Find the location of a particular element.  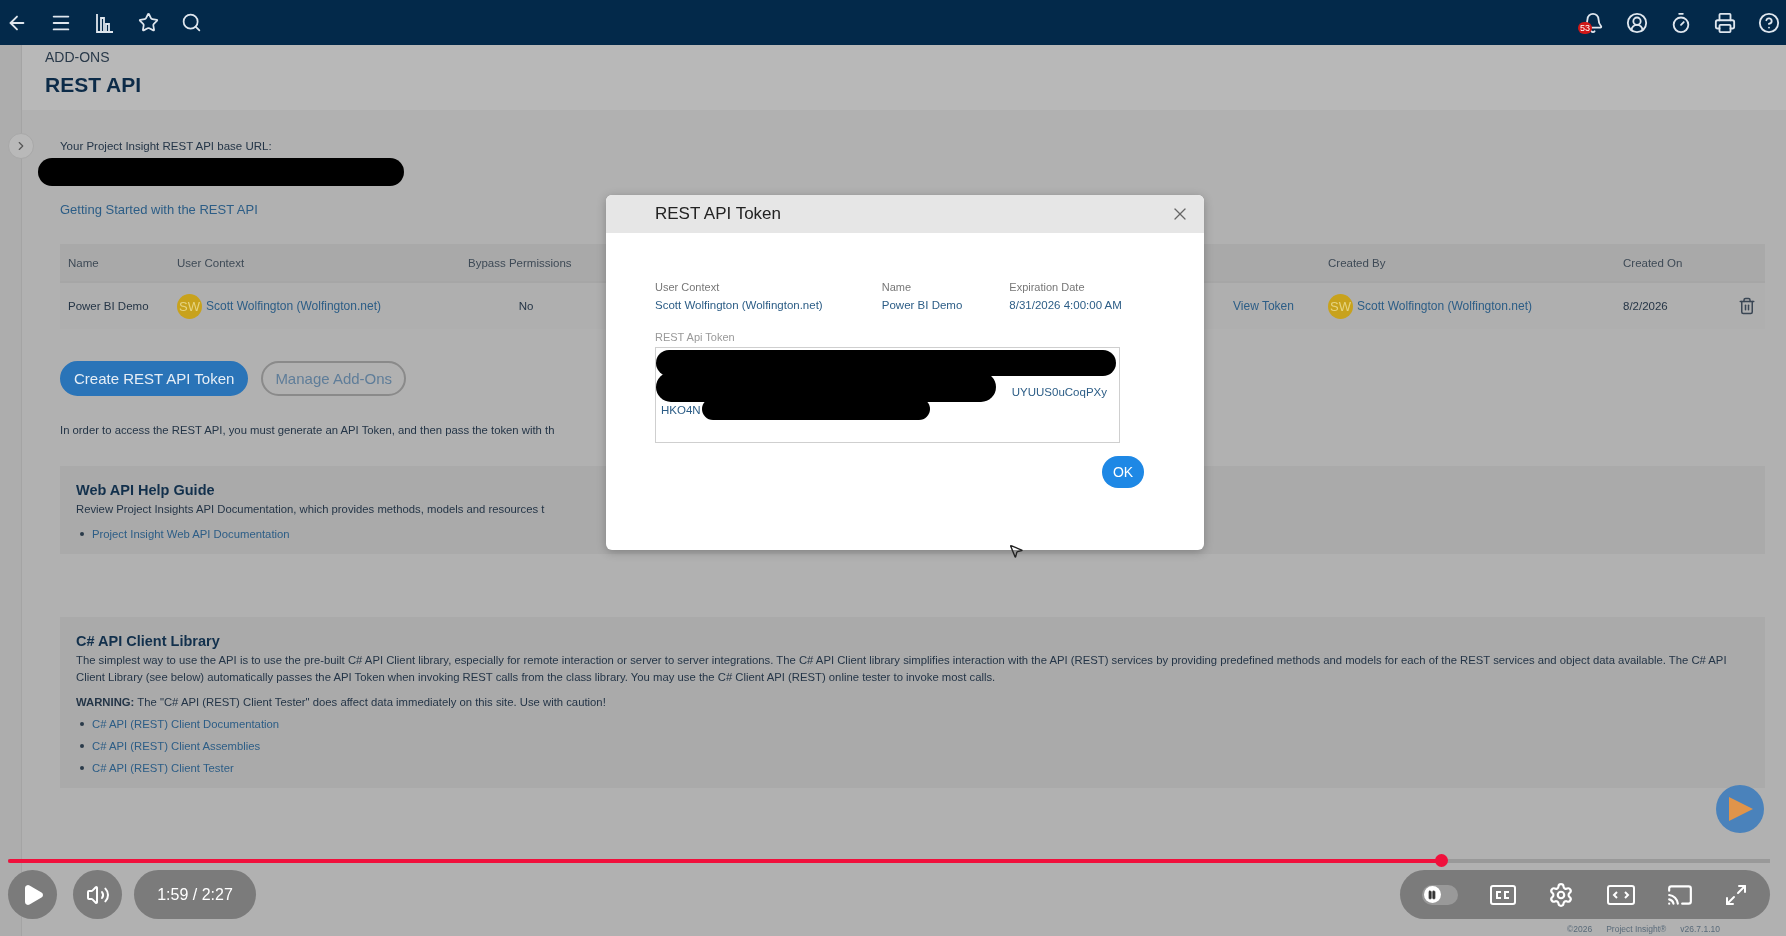

column-header: Name is located at coordinates (114, 262).